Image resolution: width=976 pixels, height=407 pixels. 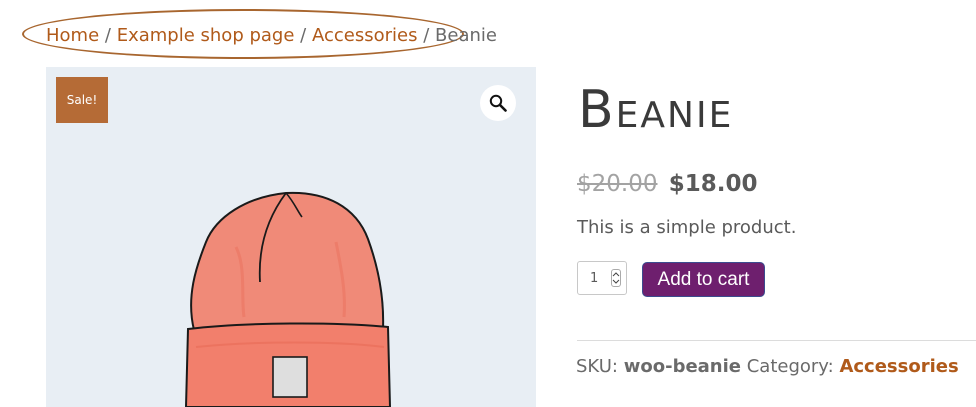 What do you see at coordinates (713, 184) in the screenshot?
I see `price-sale: $18.00` at bounding box center [713, 184].